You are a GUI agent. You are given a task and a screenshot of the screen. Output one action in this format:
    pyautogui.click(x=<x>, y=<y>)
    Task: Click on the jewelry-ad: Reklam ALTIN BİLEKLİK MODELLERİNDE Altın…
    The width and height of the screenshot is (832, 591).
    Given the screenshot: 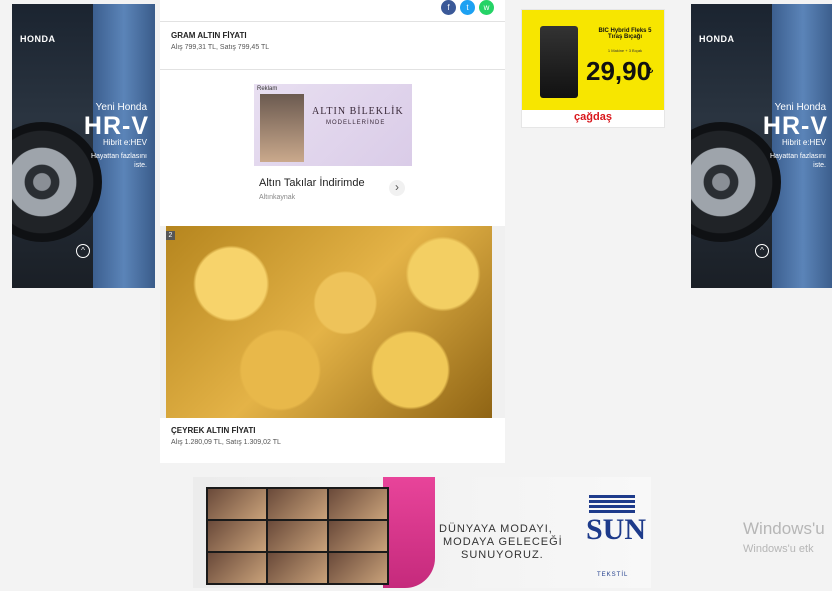 What is the action you would take?
    pyautogui.click(x=333, y=149)
    